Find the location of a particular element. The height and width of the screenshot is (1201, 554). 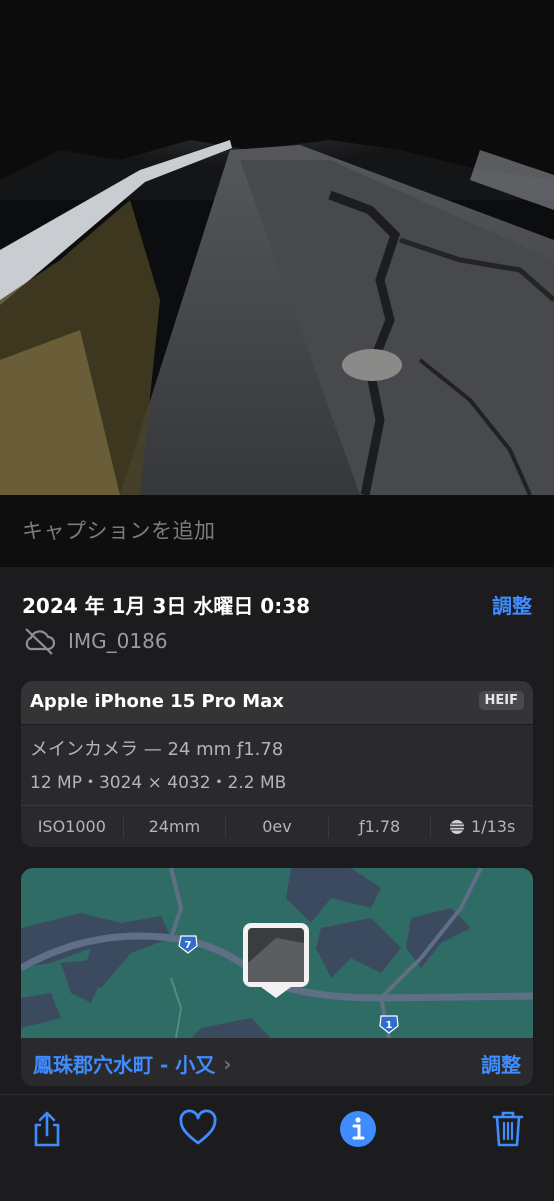

exif-exposure-value: 0ev is located at coordinates (277, 827).